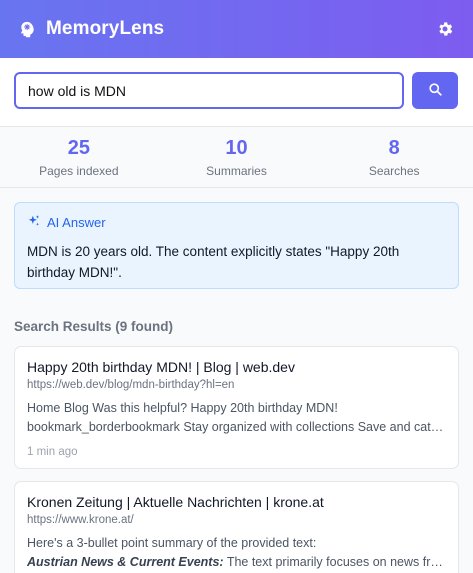  I want to click on search-row, so click(236, 90).